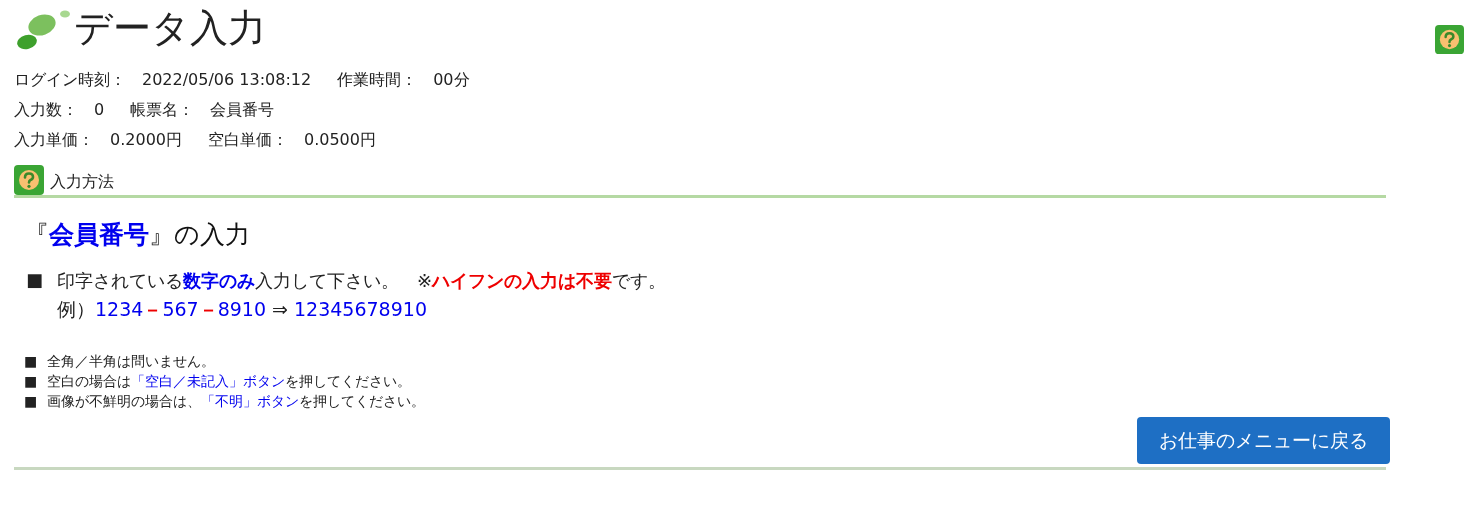 The image size is (1483, 514). I want to click on info-label: 帳票名：, so click(162, 110).